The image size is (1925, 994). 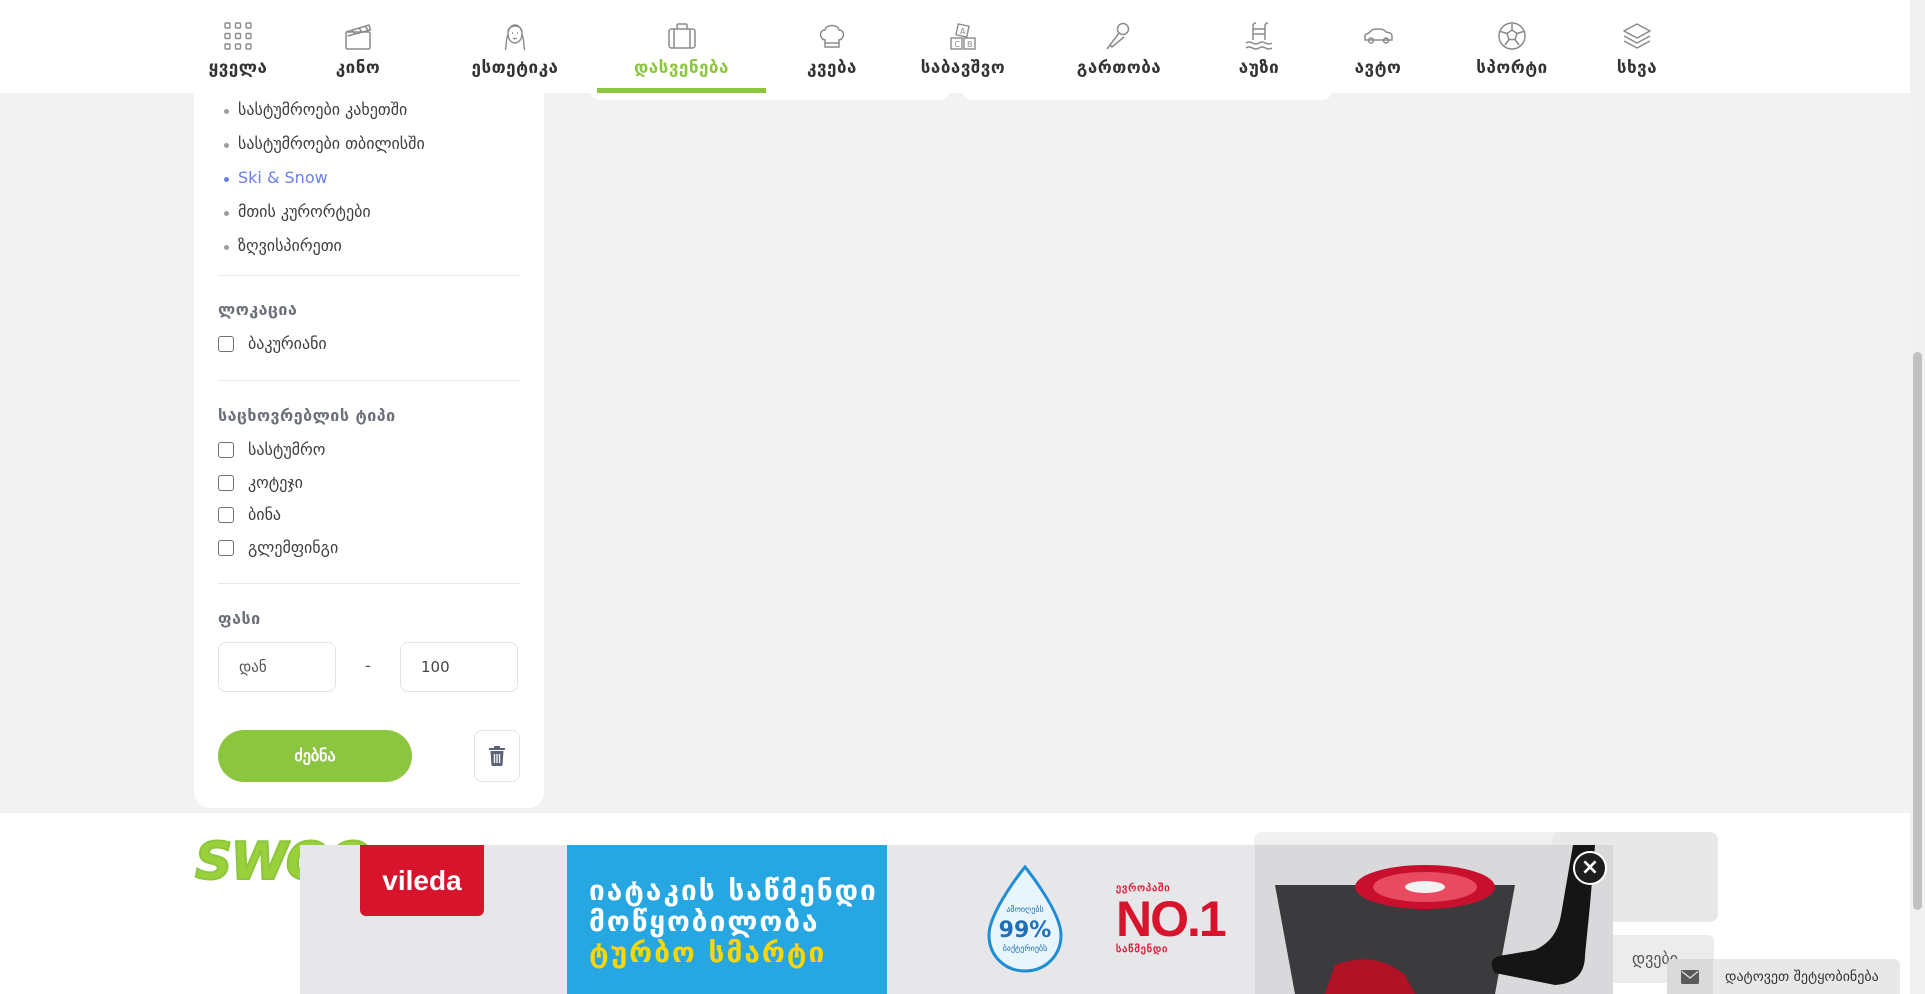 I want to click on ad-headline-line: მოწყობილობა, so click(x=704, y=921).